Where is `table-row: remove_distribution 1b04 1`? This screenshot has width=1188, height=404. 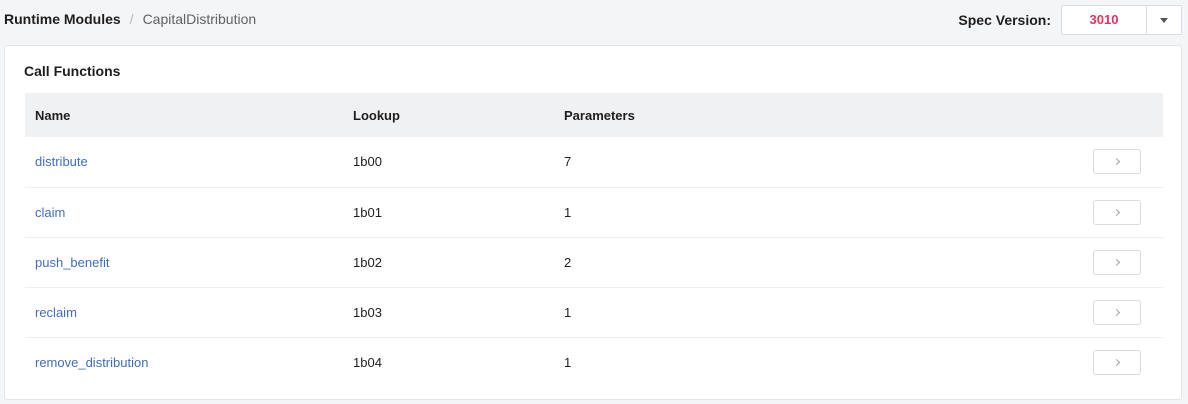 table-row: remove_distribution 1b04 1 is located at coordinates (594, 362).